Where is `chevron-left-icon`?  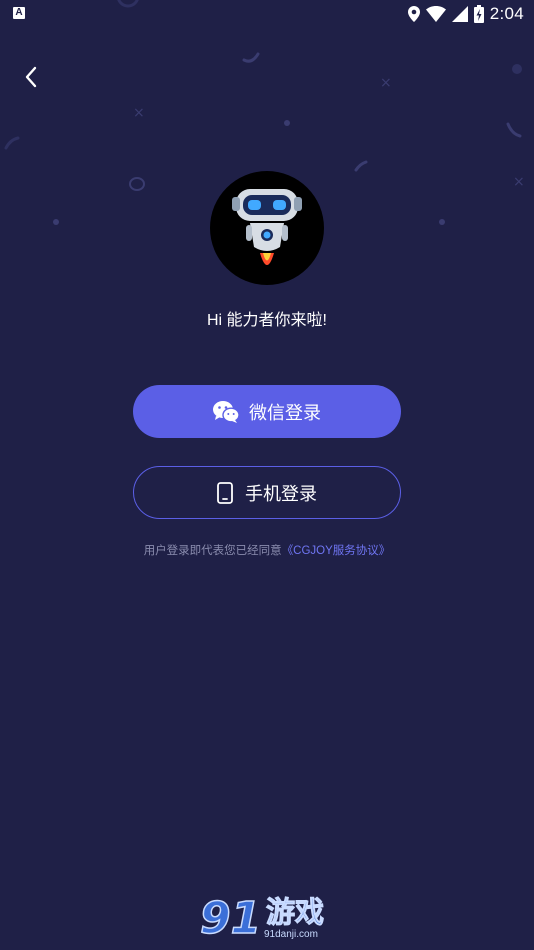
chevron-left-icon is located at coordinates (31, 77).